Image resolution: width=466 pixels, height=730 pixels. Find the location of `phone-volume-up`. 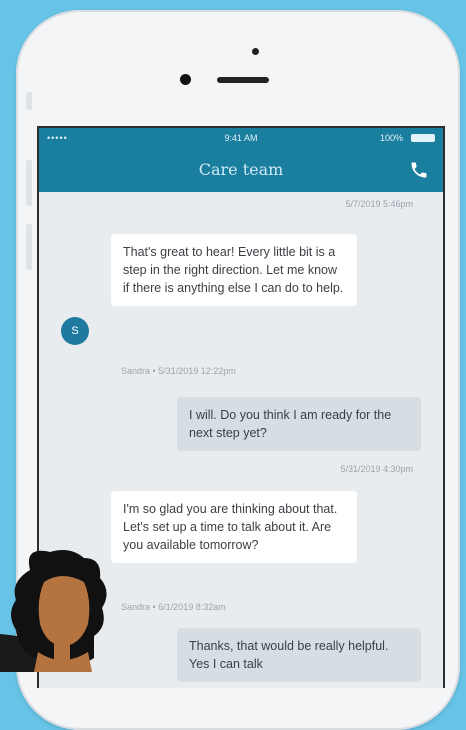

phone-volume-up is located at coordinates (29, 183).